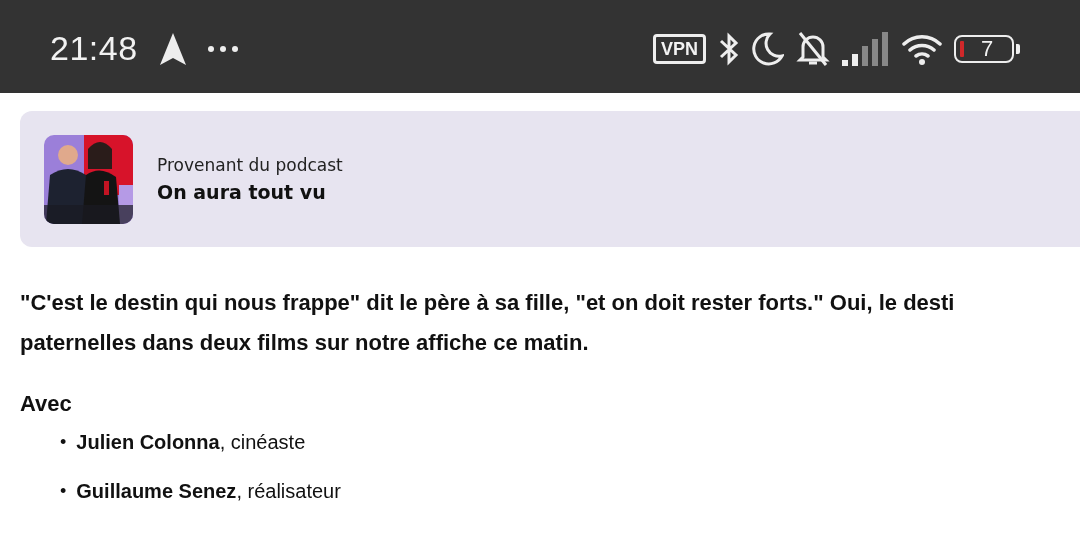  I want to click on navigation-icon, so click(172, 48).